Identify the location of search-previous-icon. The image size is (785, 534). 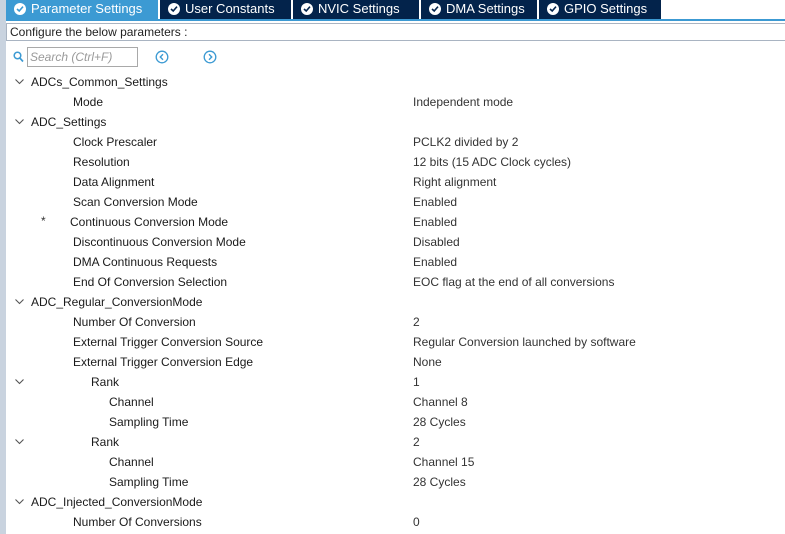
(162, 57).